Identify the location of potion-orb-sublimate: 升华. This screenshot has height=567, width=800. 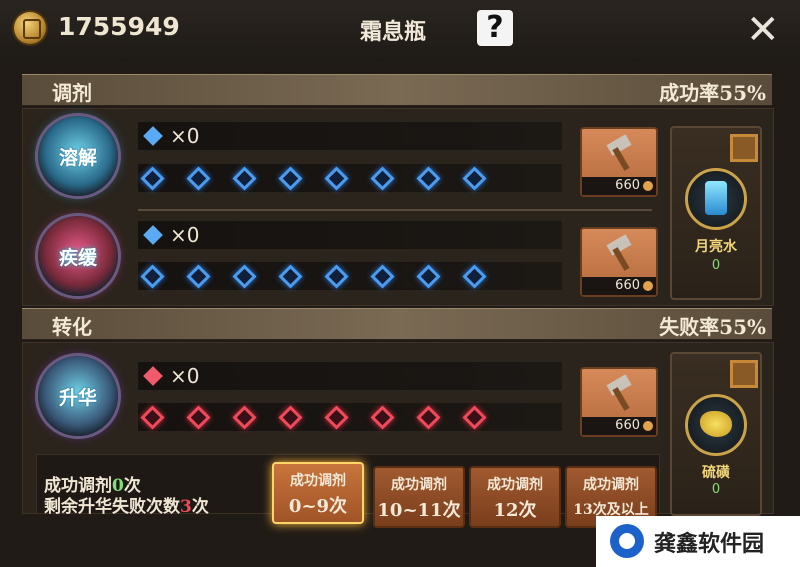
(78, 396).